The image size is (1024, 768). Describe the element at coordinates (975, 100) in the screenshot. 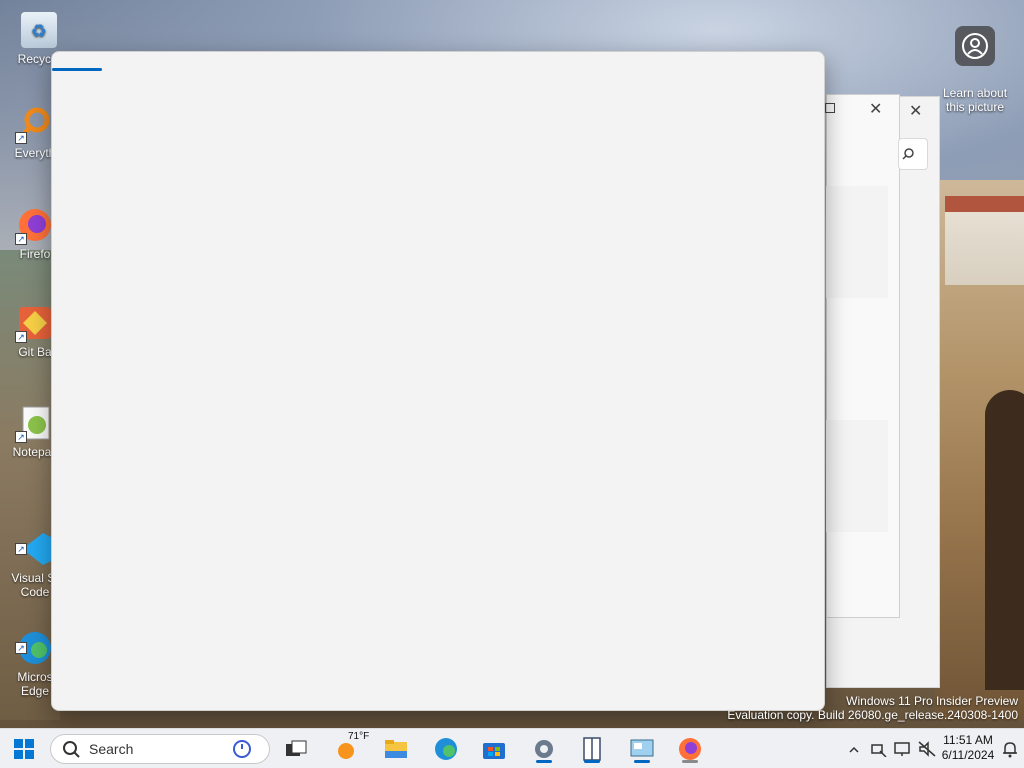

I see `learn-about-label: Learn about this picture` at that location.